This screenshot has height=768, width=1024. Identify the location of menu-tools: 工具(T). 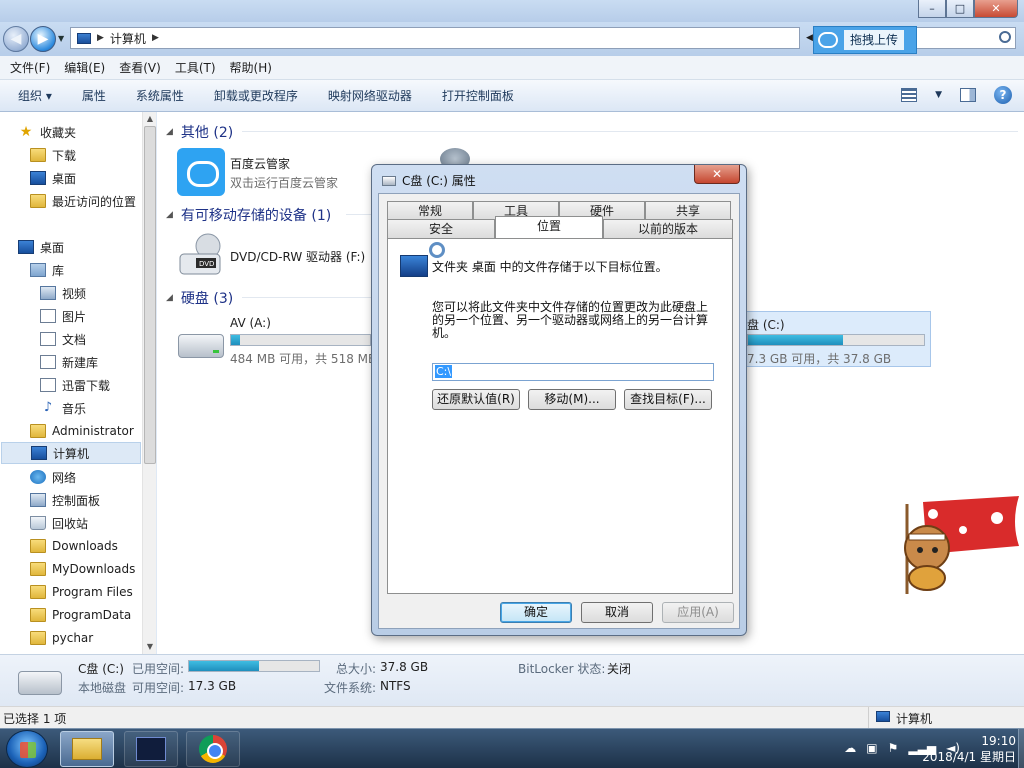
(195, 67).